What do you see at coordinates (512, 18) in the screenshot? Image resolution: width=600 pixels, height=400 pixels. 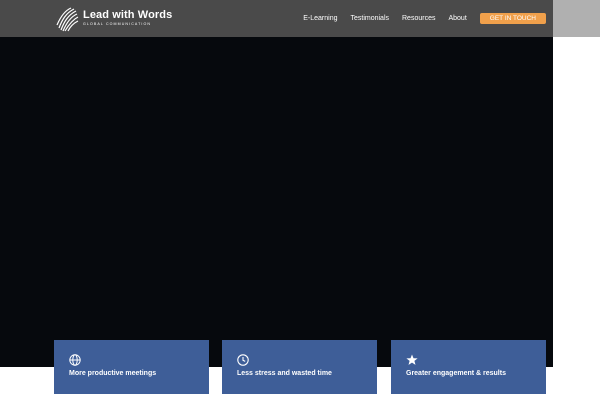 I see `get-in-touch-button: GET IN TOUCH` at bounding box center [512, 18].